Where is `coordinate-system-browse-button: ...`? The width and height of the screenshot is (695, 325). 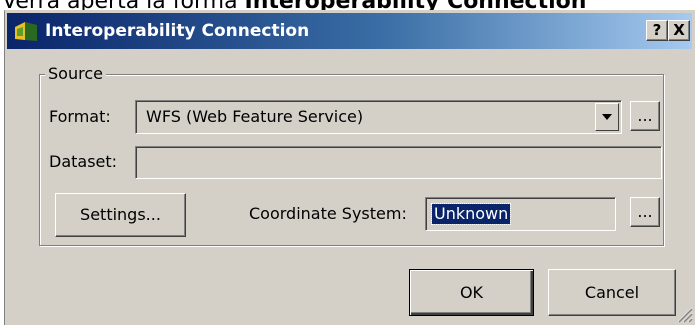 coordinate-system-browse-button: ... is located at coordinates (645, 212).